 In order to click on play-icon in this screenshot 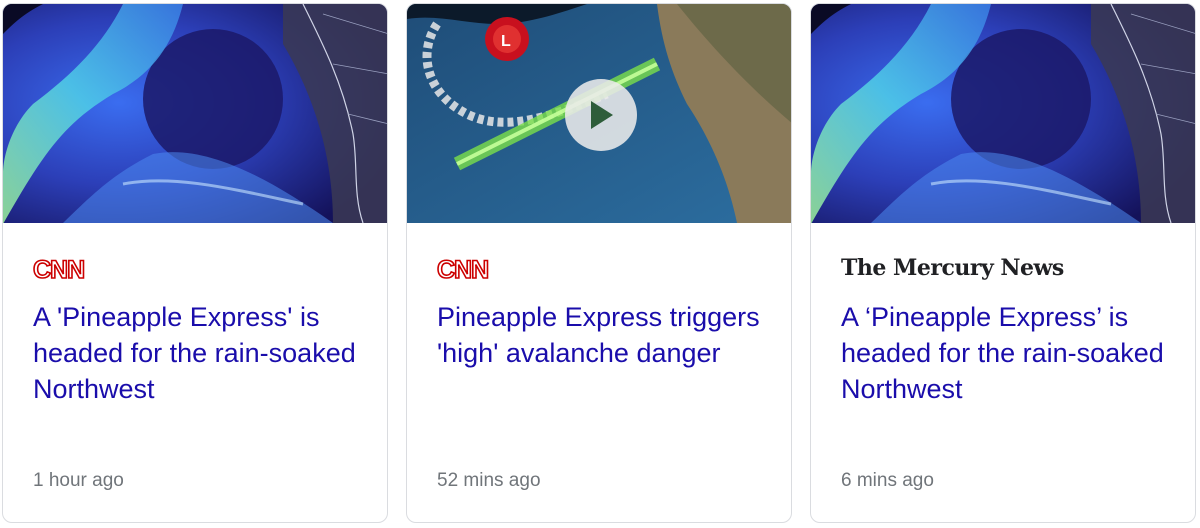, I will do `click(601, 115)`.